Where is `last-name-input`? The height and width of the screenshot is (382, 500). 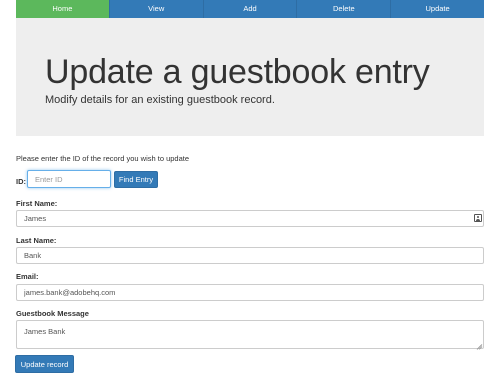
last-name-input is located at coordinates (250, 255).